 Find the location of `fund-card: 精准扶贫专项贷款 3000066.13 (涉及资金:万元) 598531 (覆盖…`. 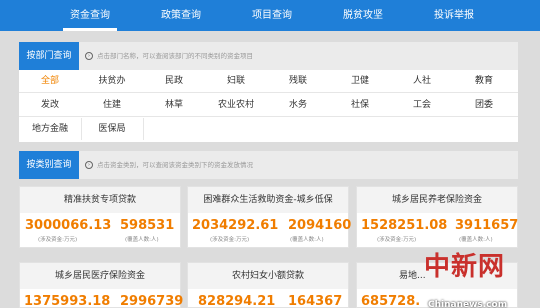

fund-card: 精准扶贫专项贷款 3000066.13 (涉及资金:万元) 598531 (覆盖… is located at coordinates (100, 217).